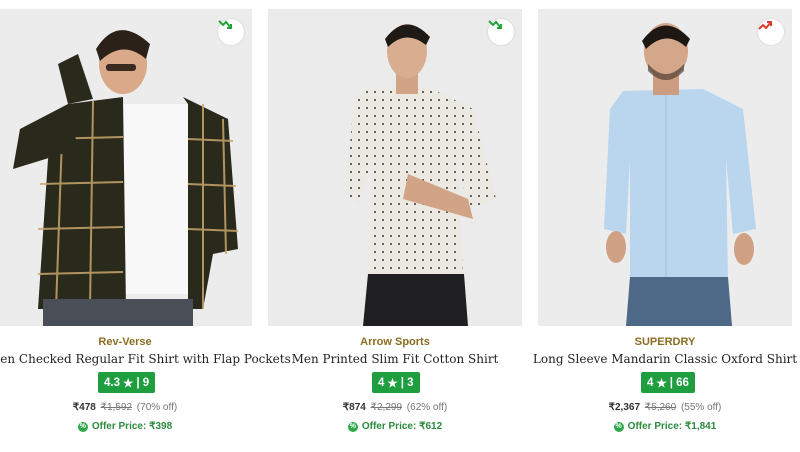  I want to click on trending-up-icon, so click(765, 25).